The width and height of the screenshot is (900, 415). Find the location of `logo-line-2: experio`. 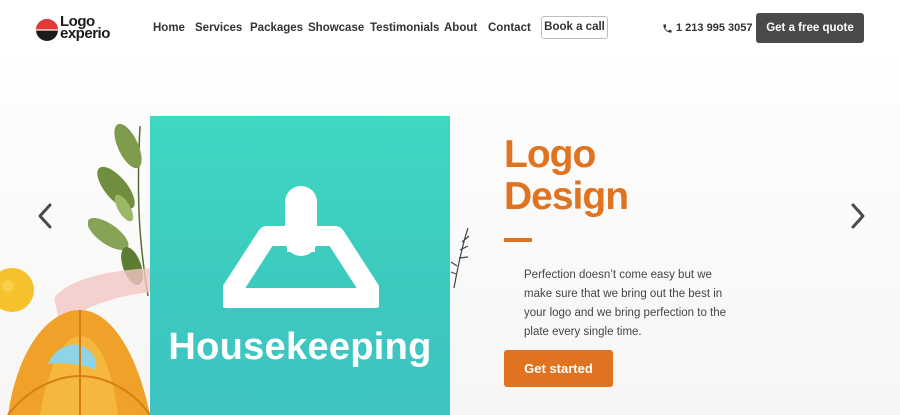

logo-line-2: experio is located at coordinates (85, 33).